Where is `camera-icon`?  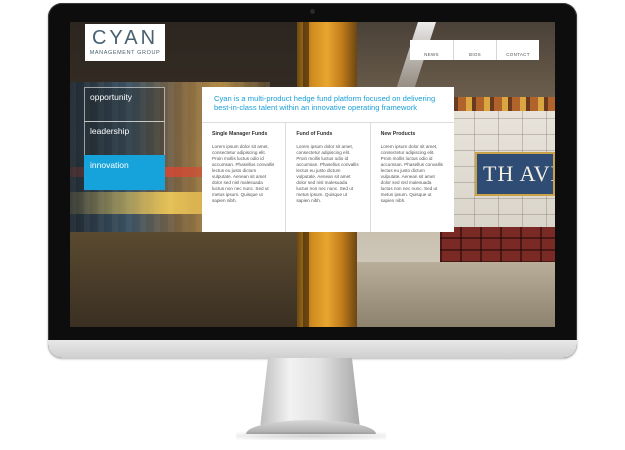
camera-icon is located at coordinates (312, 11).